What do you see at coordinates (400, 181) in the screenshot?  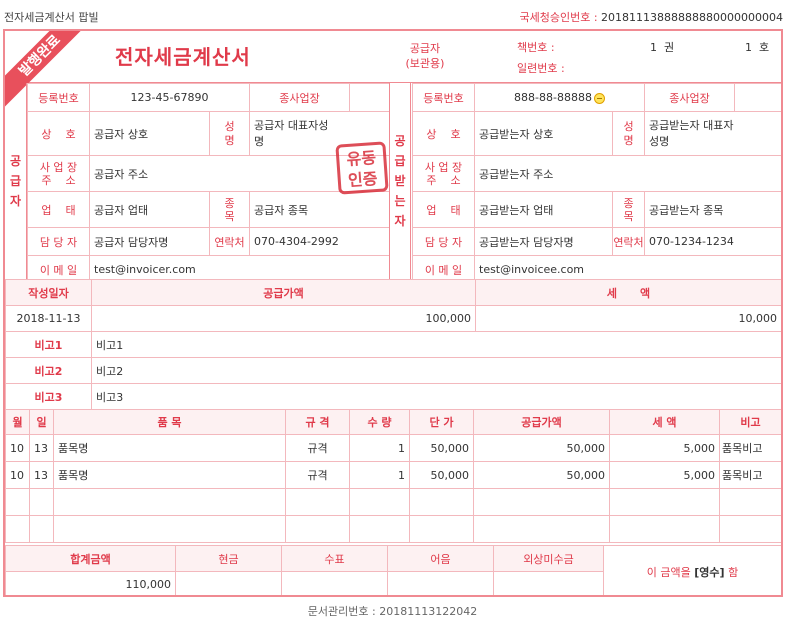 I see `buyer-side-label: 공 급 받 는 자` at bounding box center [400, 181].